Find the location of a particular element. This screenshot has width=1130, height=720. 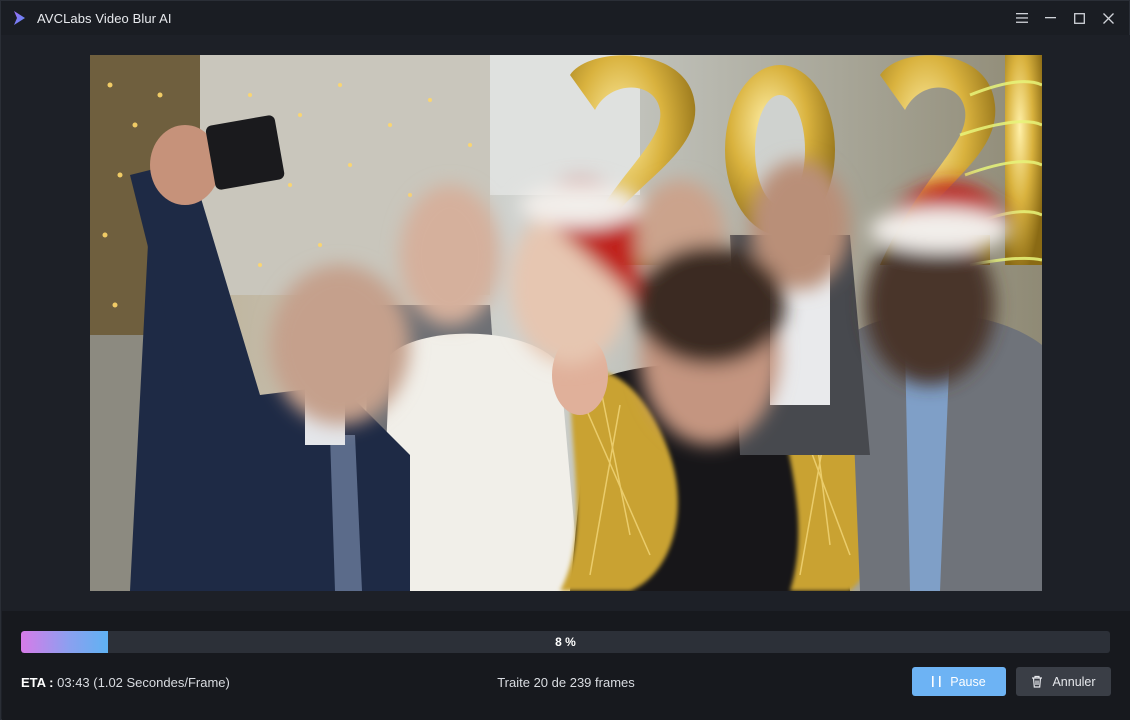

pause-button: Pause is located at coordinates (959, 681).